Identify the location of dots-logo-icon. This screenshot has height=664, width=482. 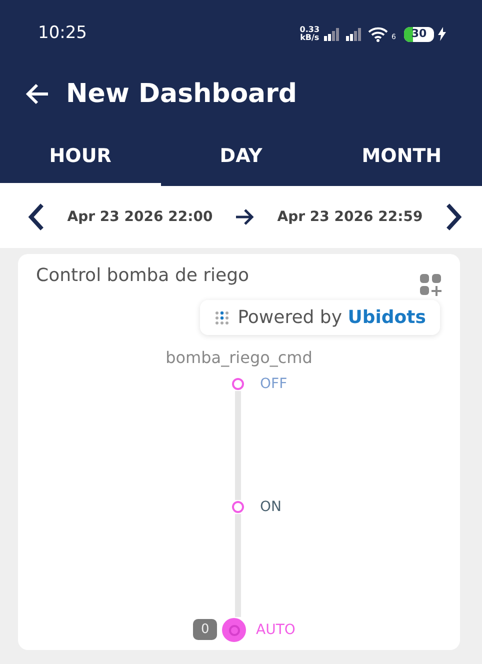
(222, 318).